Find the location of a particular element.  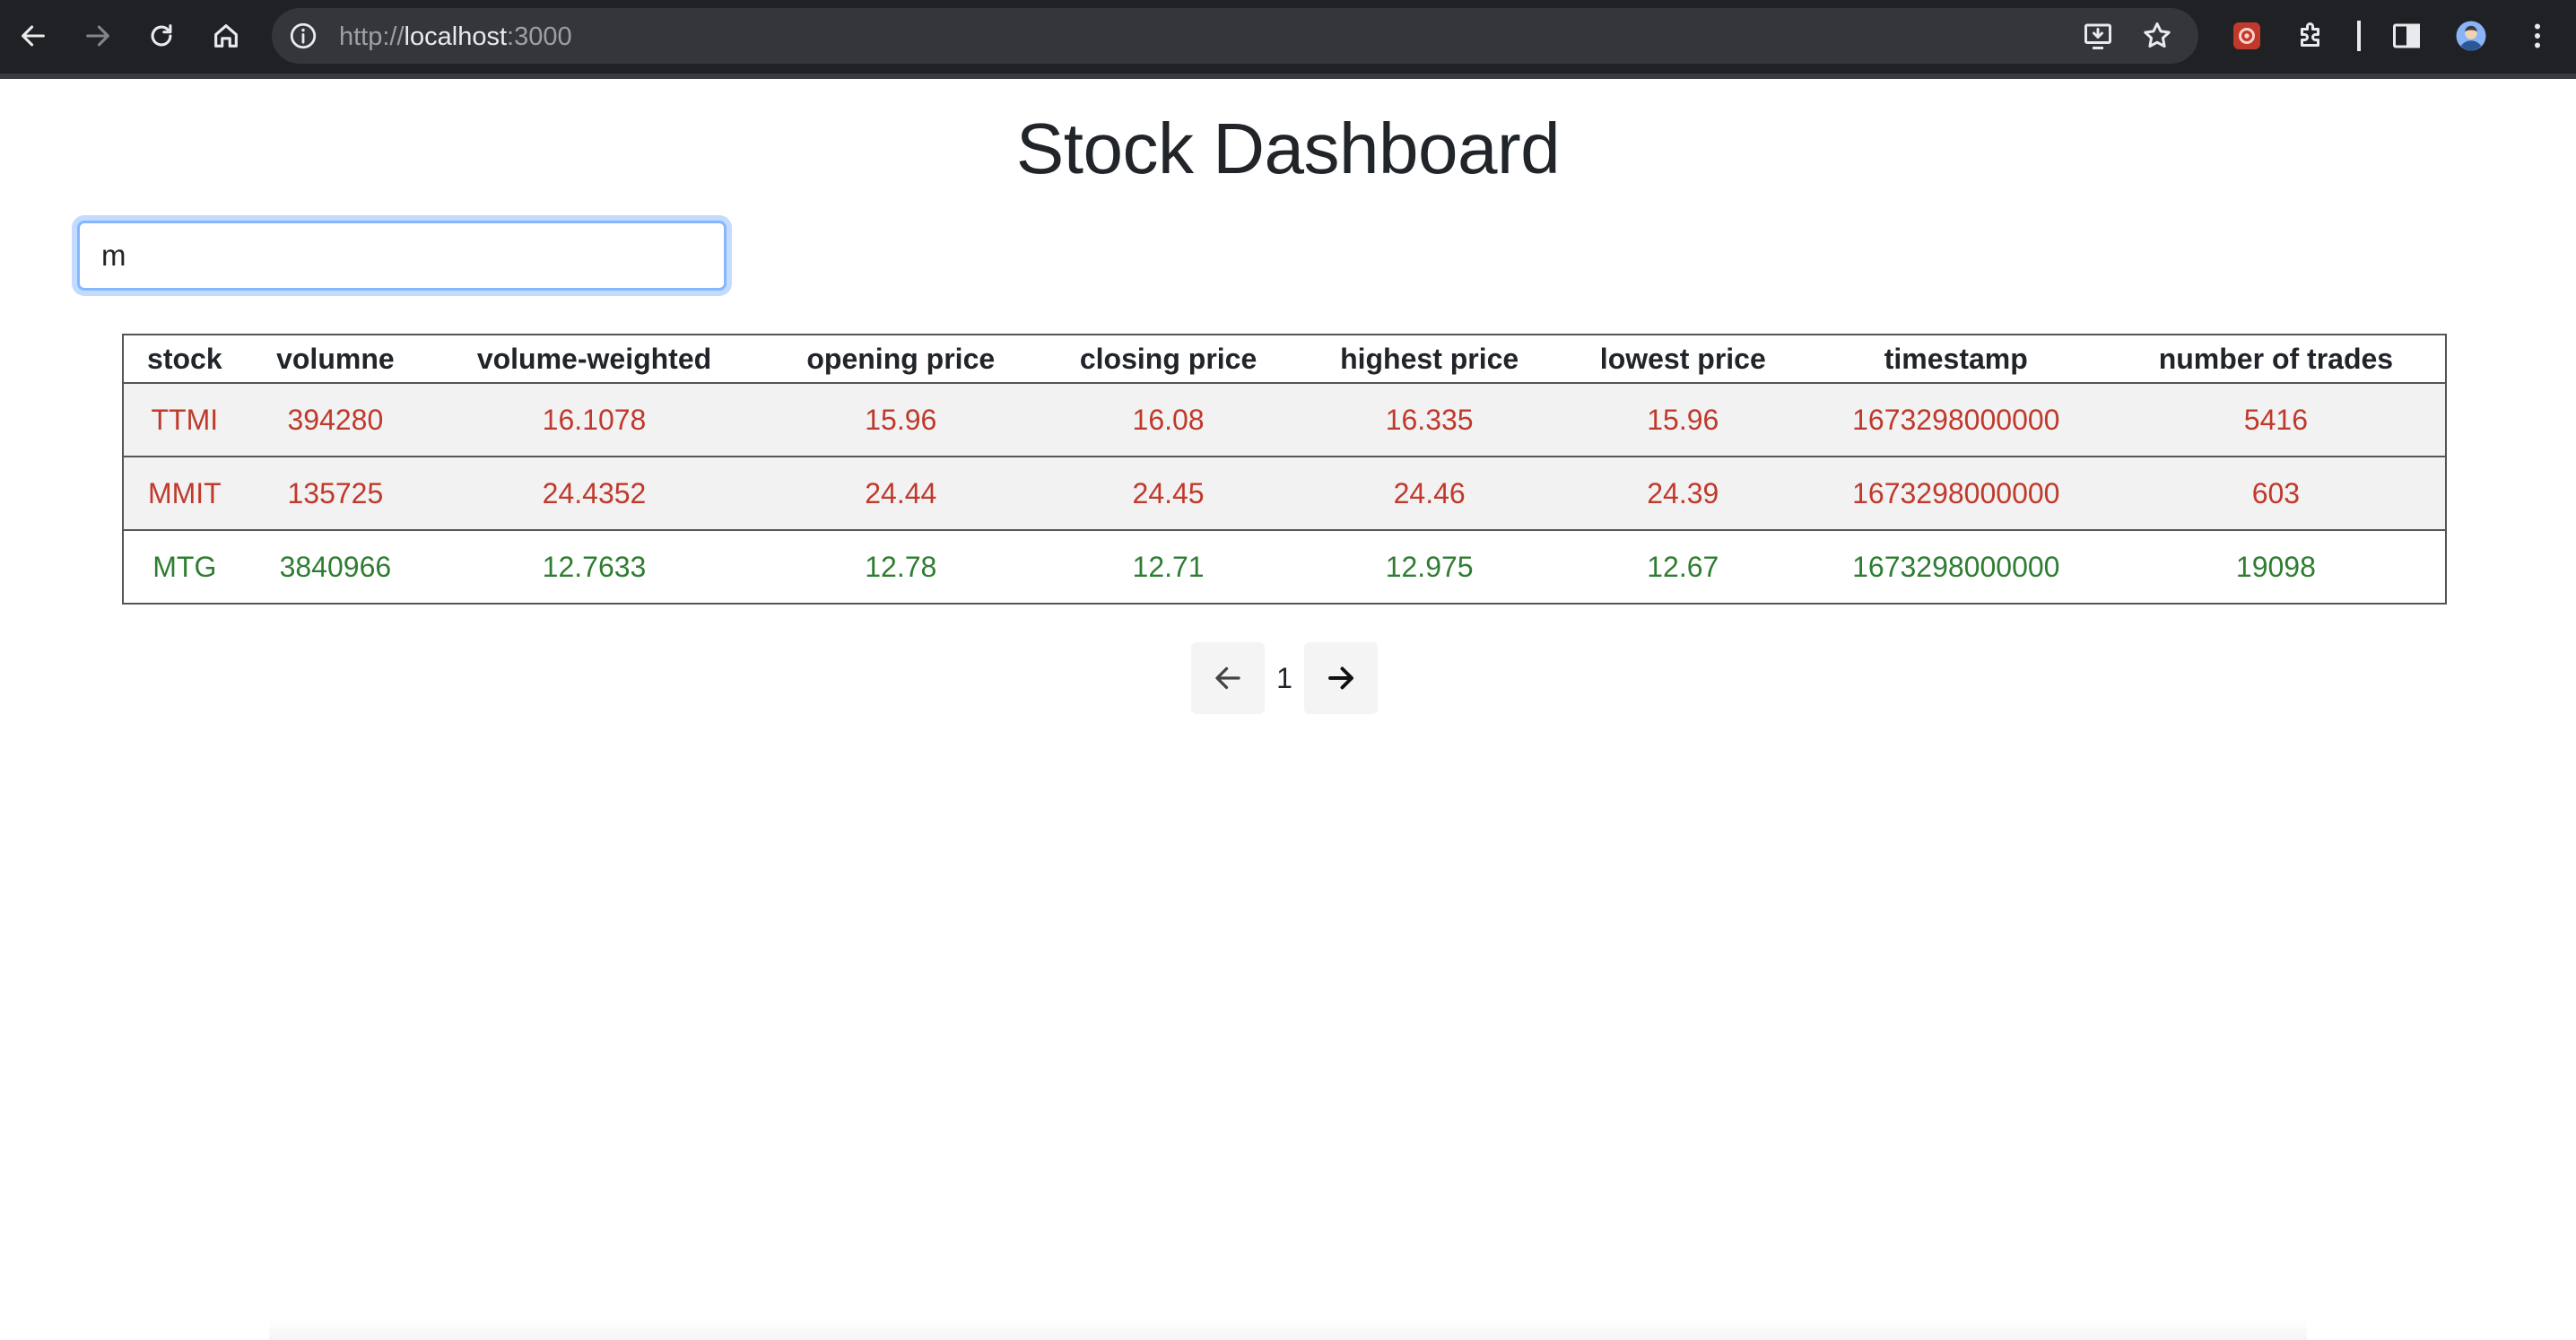

previous-page-button is located at coordinates (1228, 678).